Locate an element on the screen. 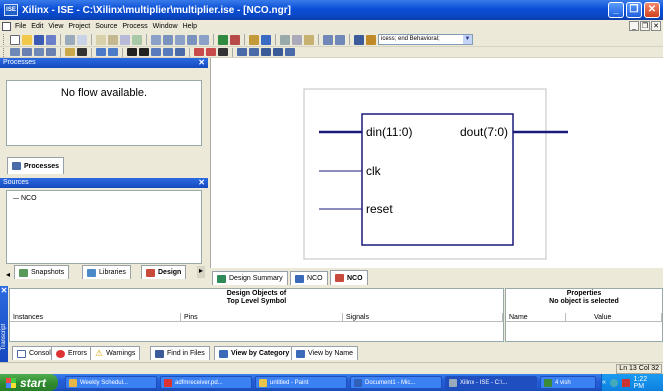  zoom-full-icon is located at coordinates (266, 52).